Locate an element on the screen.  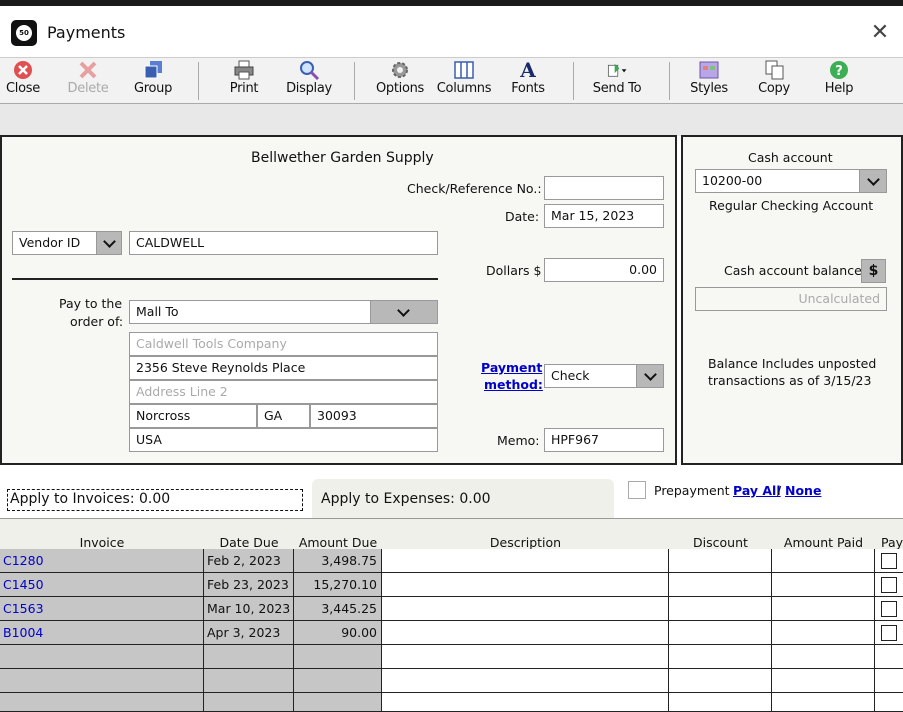
send-to-button: Send To is located at coordinates (617, 81).